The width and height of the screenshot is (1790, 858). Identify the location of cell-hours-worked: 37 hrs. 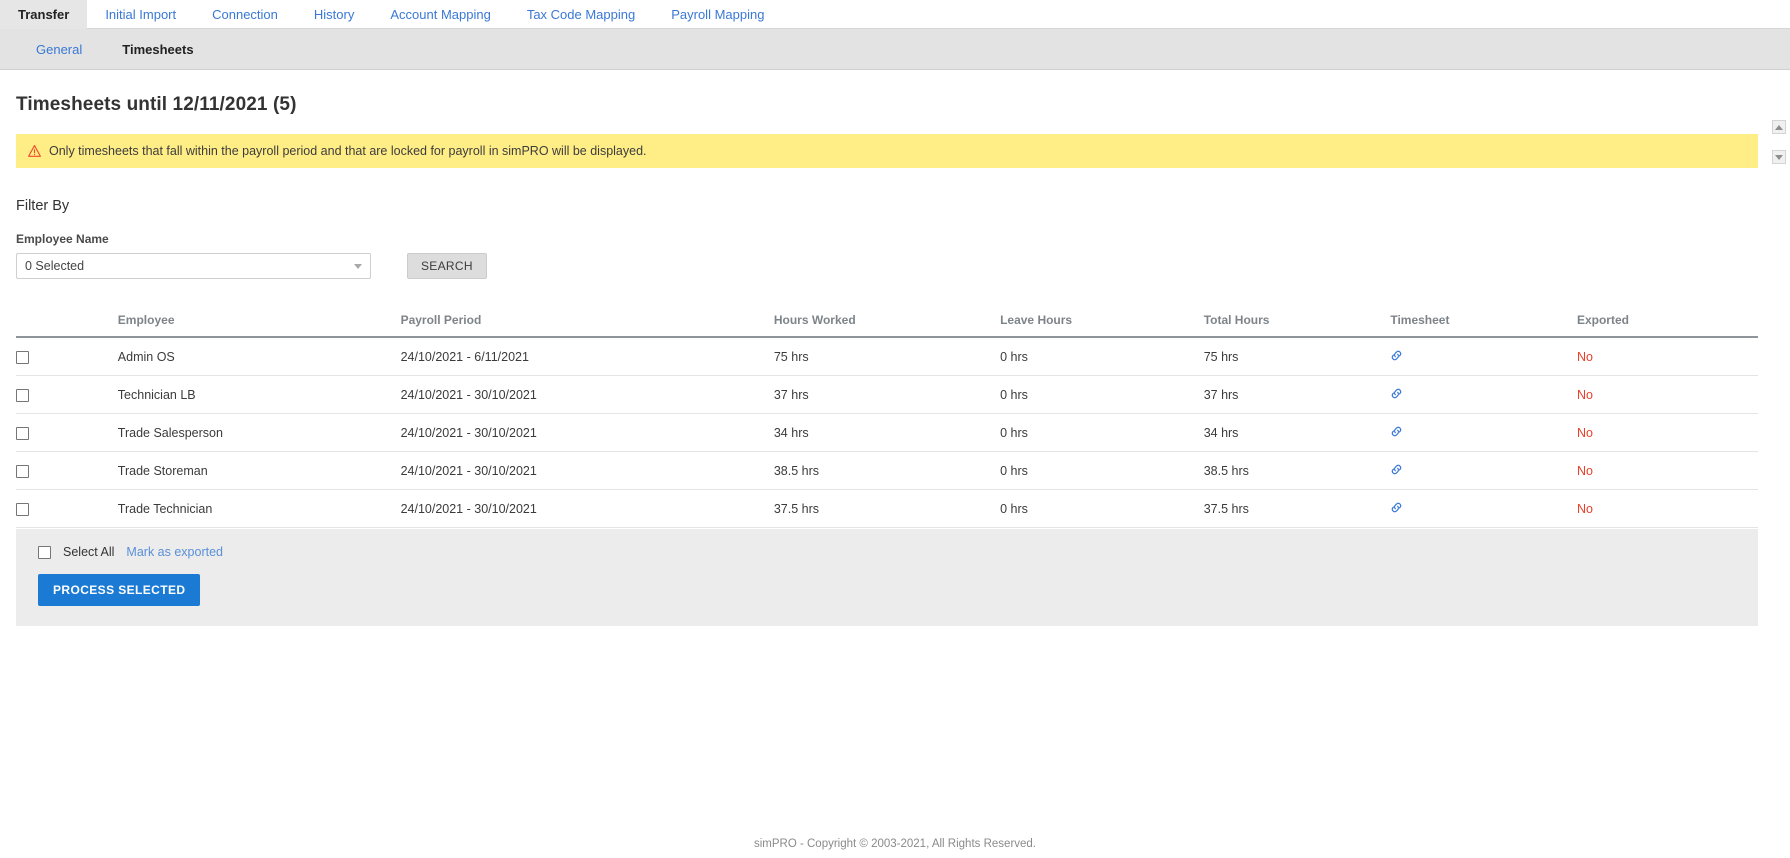
(887, 394).